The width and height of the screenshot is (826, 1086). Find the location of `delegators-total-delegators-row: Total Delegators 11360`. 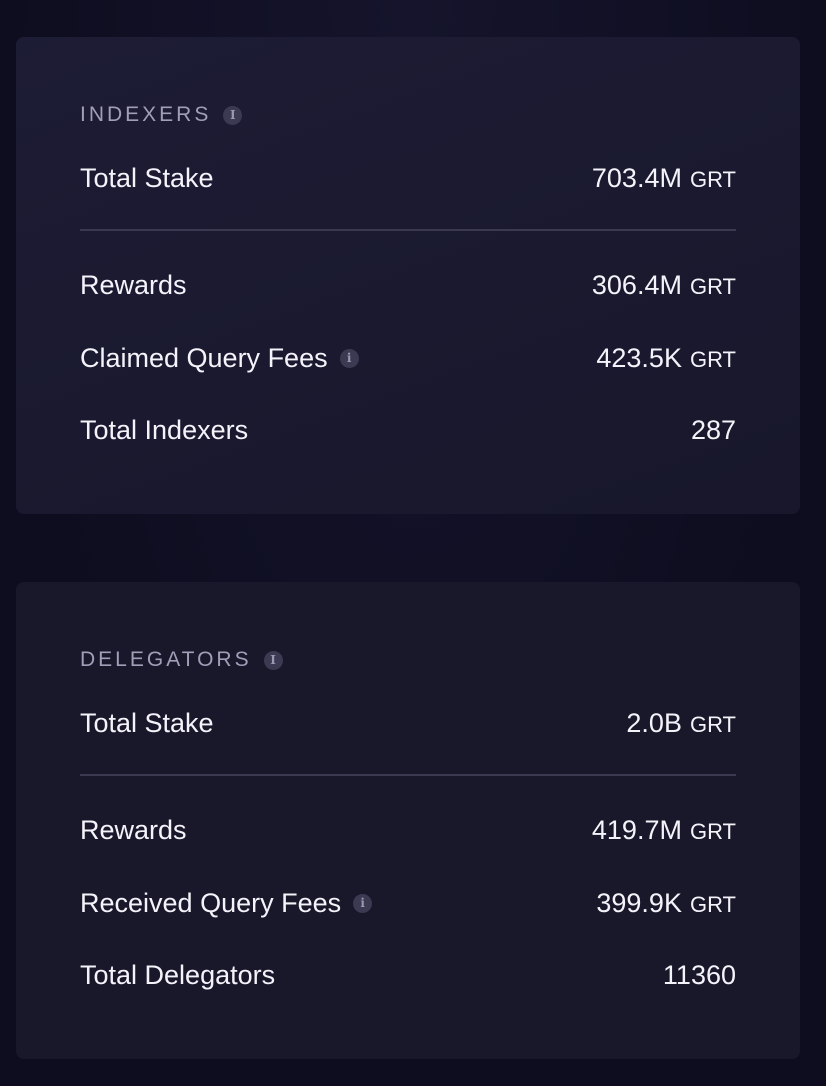

delegators-total-delegators-row: Total Delegators 11360 is located at coordinates (408, 975).